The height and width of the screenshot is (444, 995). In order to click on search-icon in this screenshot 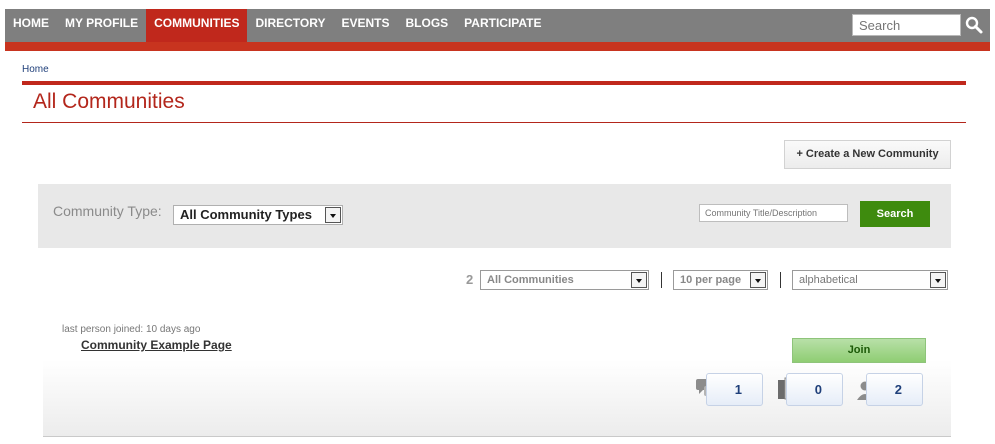, I will do `click(974, 25)`.